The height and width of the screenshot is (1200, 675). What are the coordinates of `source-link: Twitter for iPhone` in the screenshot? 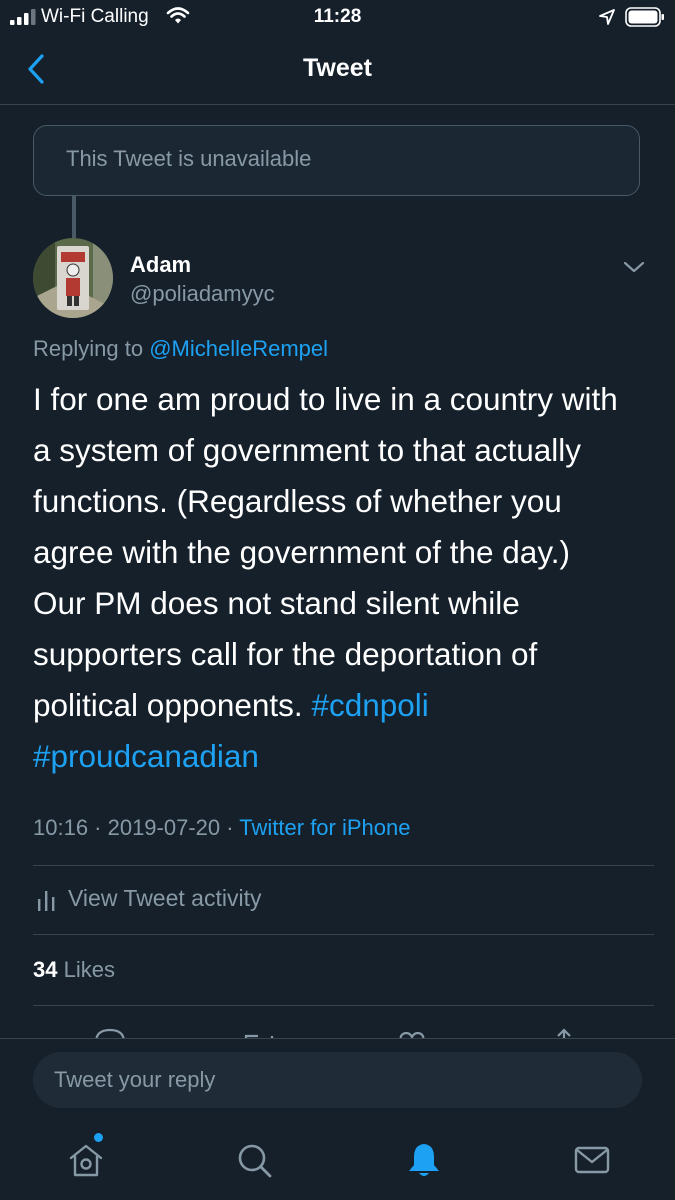 It's located at (324, 827).